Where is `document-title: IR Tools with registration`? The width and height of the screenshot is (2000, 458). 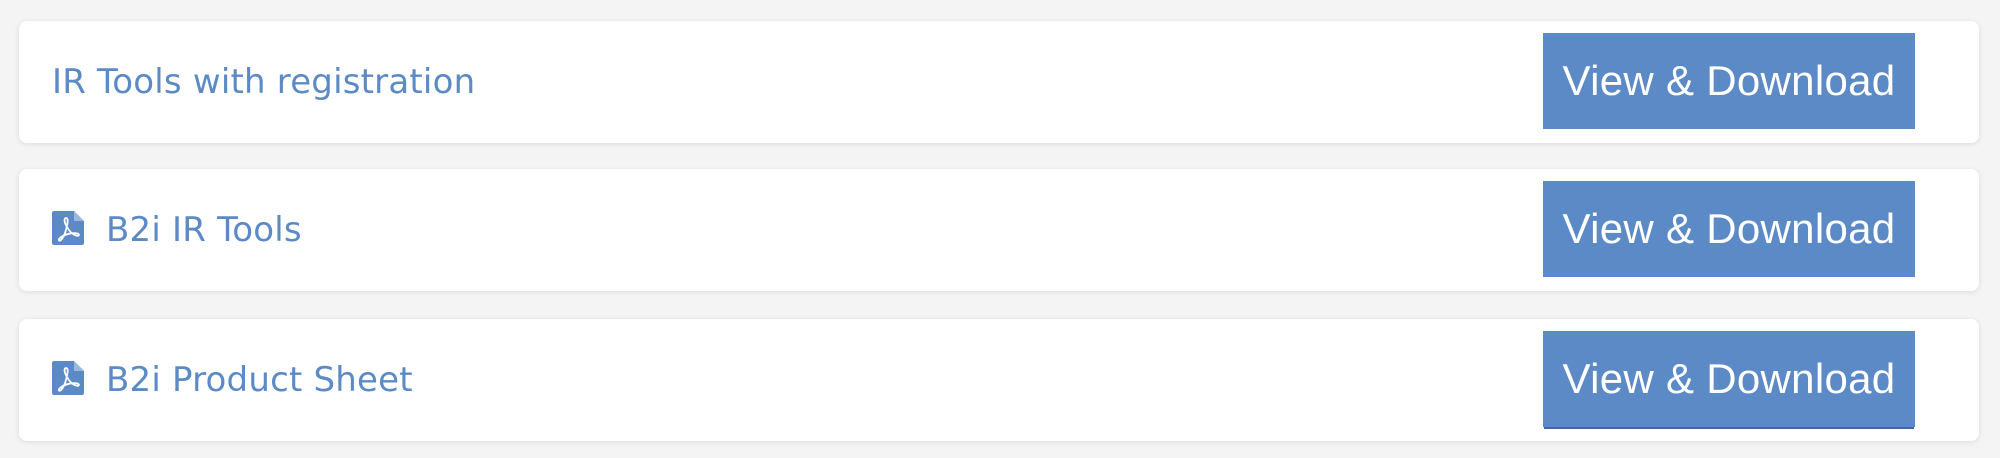
document-title: IR Tools with registration is located at coordinates (264, 82).